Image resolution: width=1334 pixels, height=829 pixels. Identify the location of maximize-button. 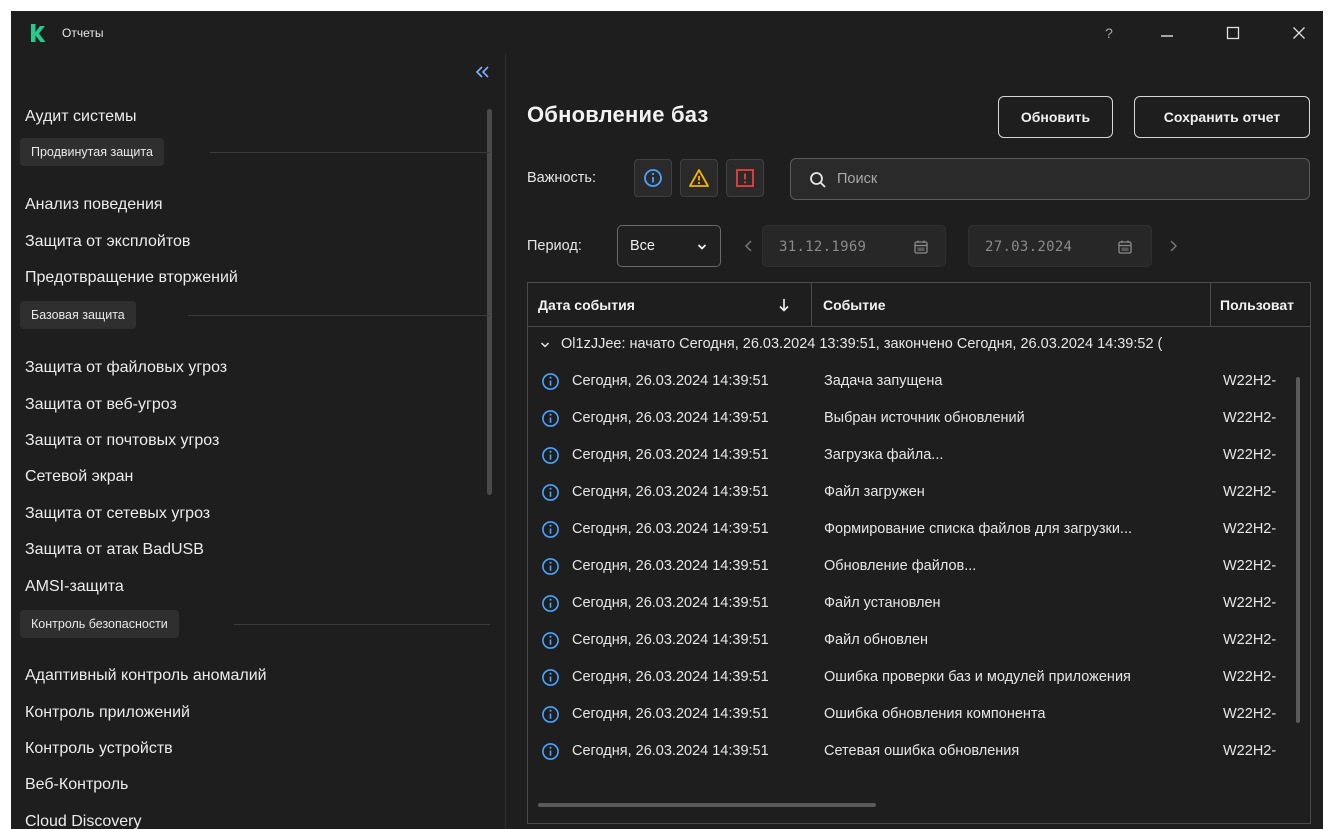
(1233, 33).